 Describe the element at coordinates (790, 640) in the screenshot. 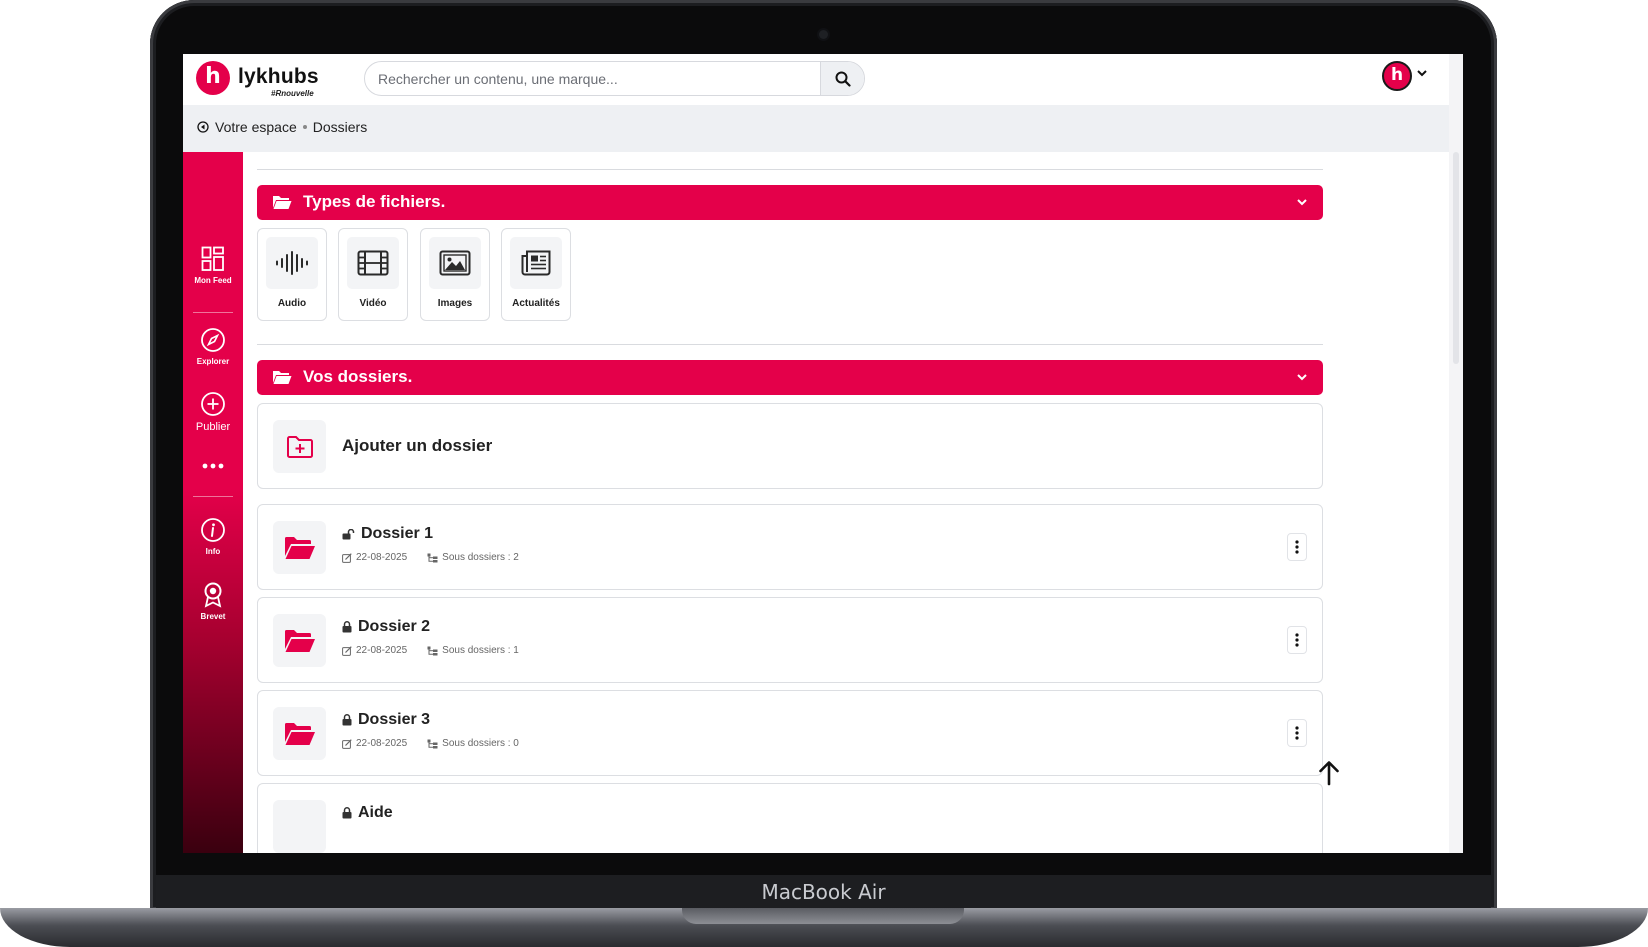

I see `folder-card: Dossier 2 22-08-2025 Sous dossiers : 1` at that location.